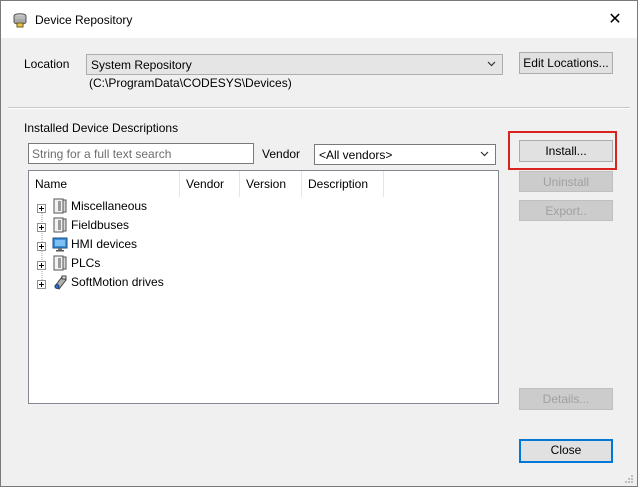  What do you see at coordinates (210, 184) in the screenshot?
I see `column-header-vendor: Vendor` at bounding box center [210, 184].